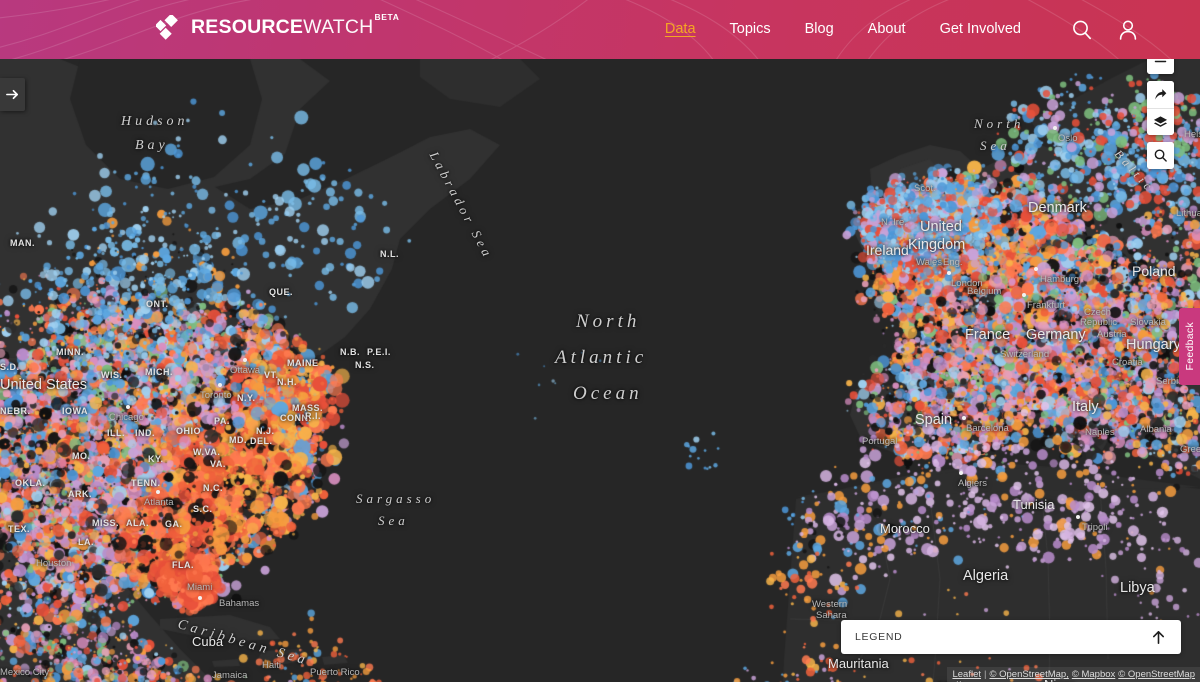 The image size is (1200, 682). I want to click on layers-button, so click(1160, 121).